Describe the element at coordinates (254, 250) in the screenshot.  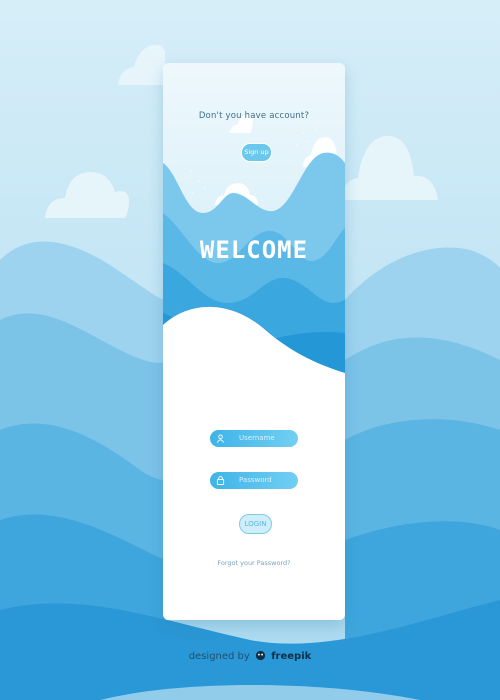
I see `welcome-title: WELCOME` at that location.